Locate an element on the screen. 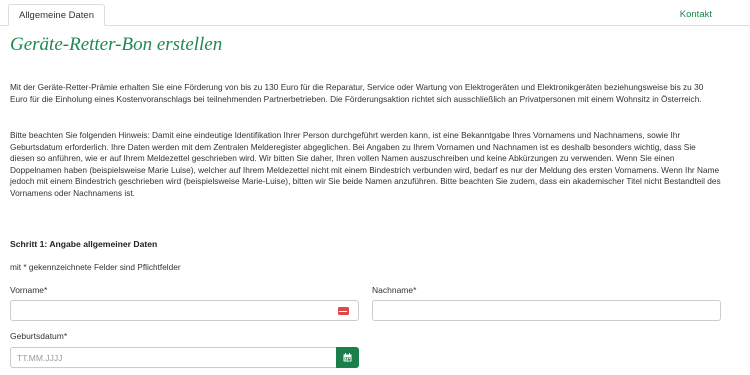 This screenshot has width=750, height=375. tab-allgemeine-daten: Allgemeine Daten is located at coordinates (56, 15).